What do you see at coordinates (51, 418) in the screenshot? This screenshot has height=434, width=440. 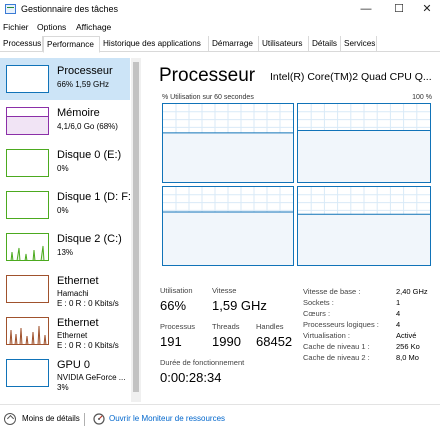 I see `less-details-button: Moins de détails` at bounding box center [51, 418].